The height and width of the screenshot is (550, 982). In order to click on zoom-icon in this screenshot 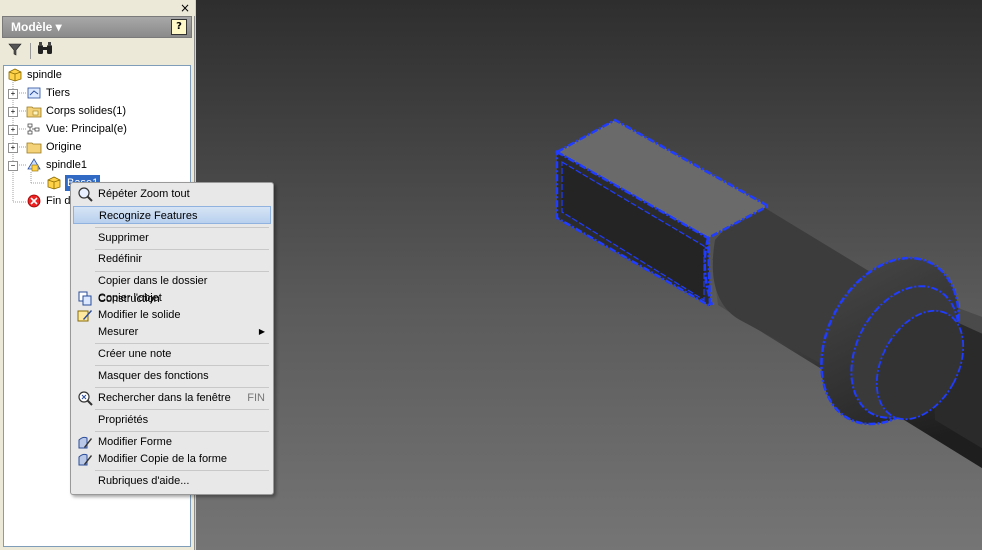, I will do `click(85, 194)`.